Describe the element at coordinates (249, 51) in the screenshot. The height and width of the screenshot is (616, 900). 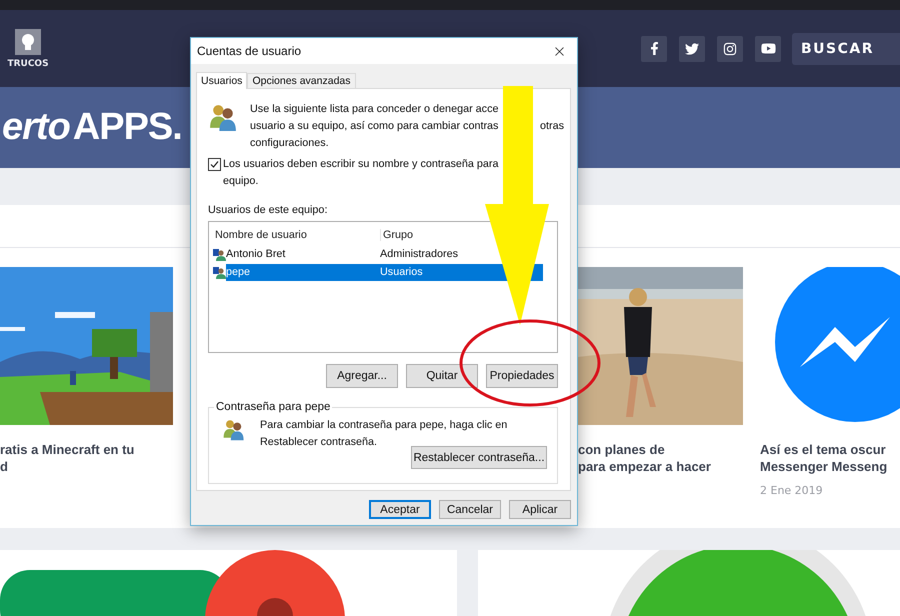
I see `window-title: Cuentas de usuario` at that location.